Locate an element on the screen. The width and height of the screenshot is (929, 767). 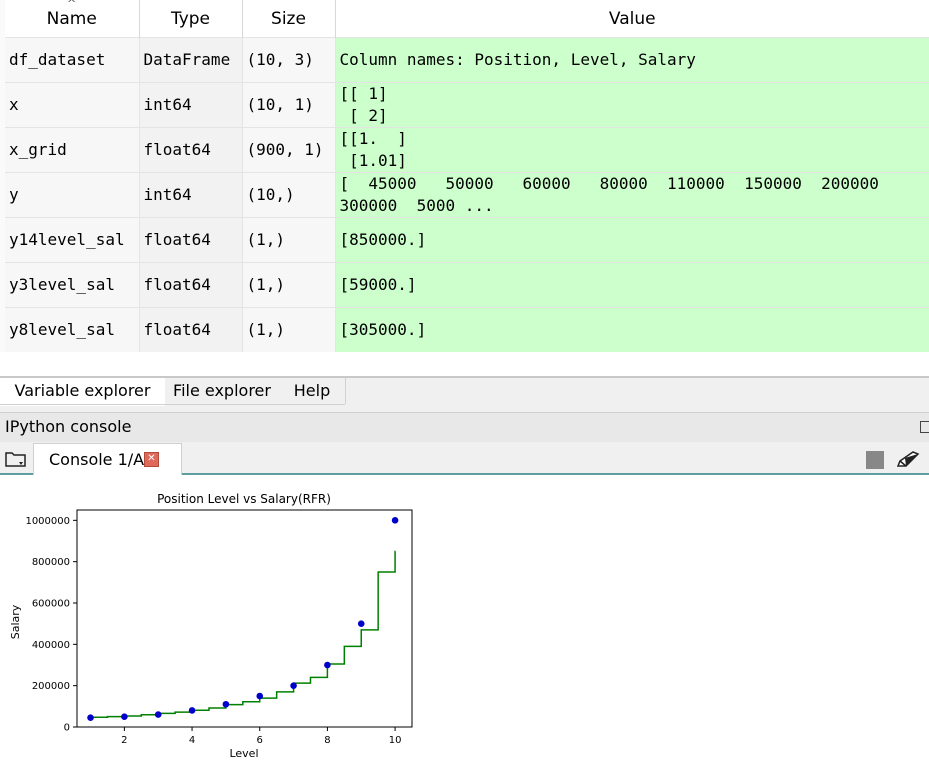
cell-size: (10, 3) is located at coordinates (289, 60).